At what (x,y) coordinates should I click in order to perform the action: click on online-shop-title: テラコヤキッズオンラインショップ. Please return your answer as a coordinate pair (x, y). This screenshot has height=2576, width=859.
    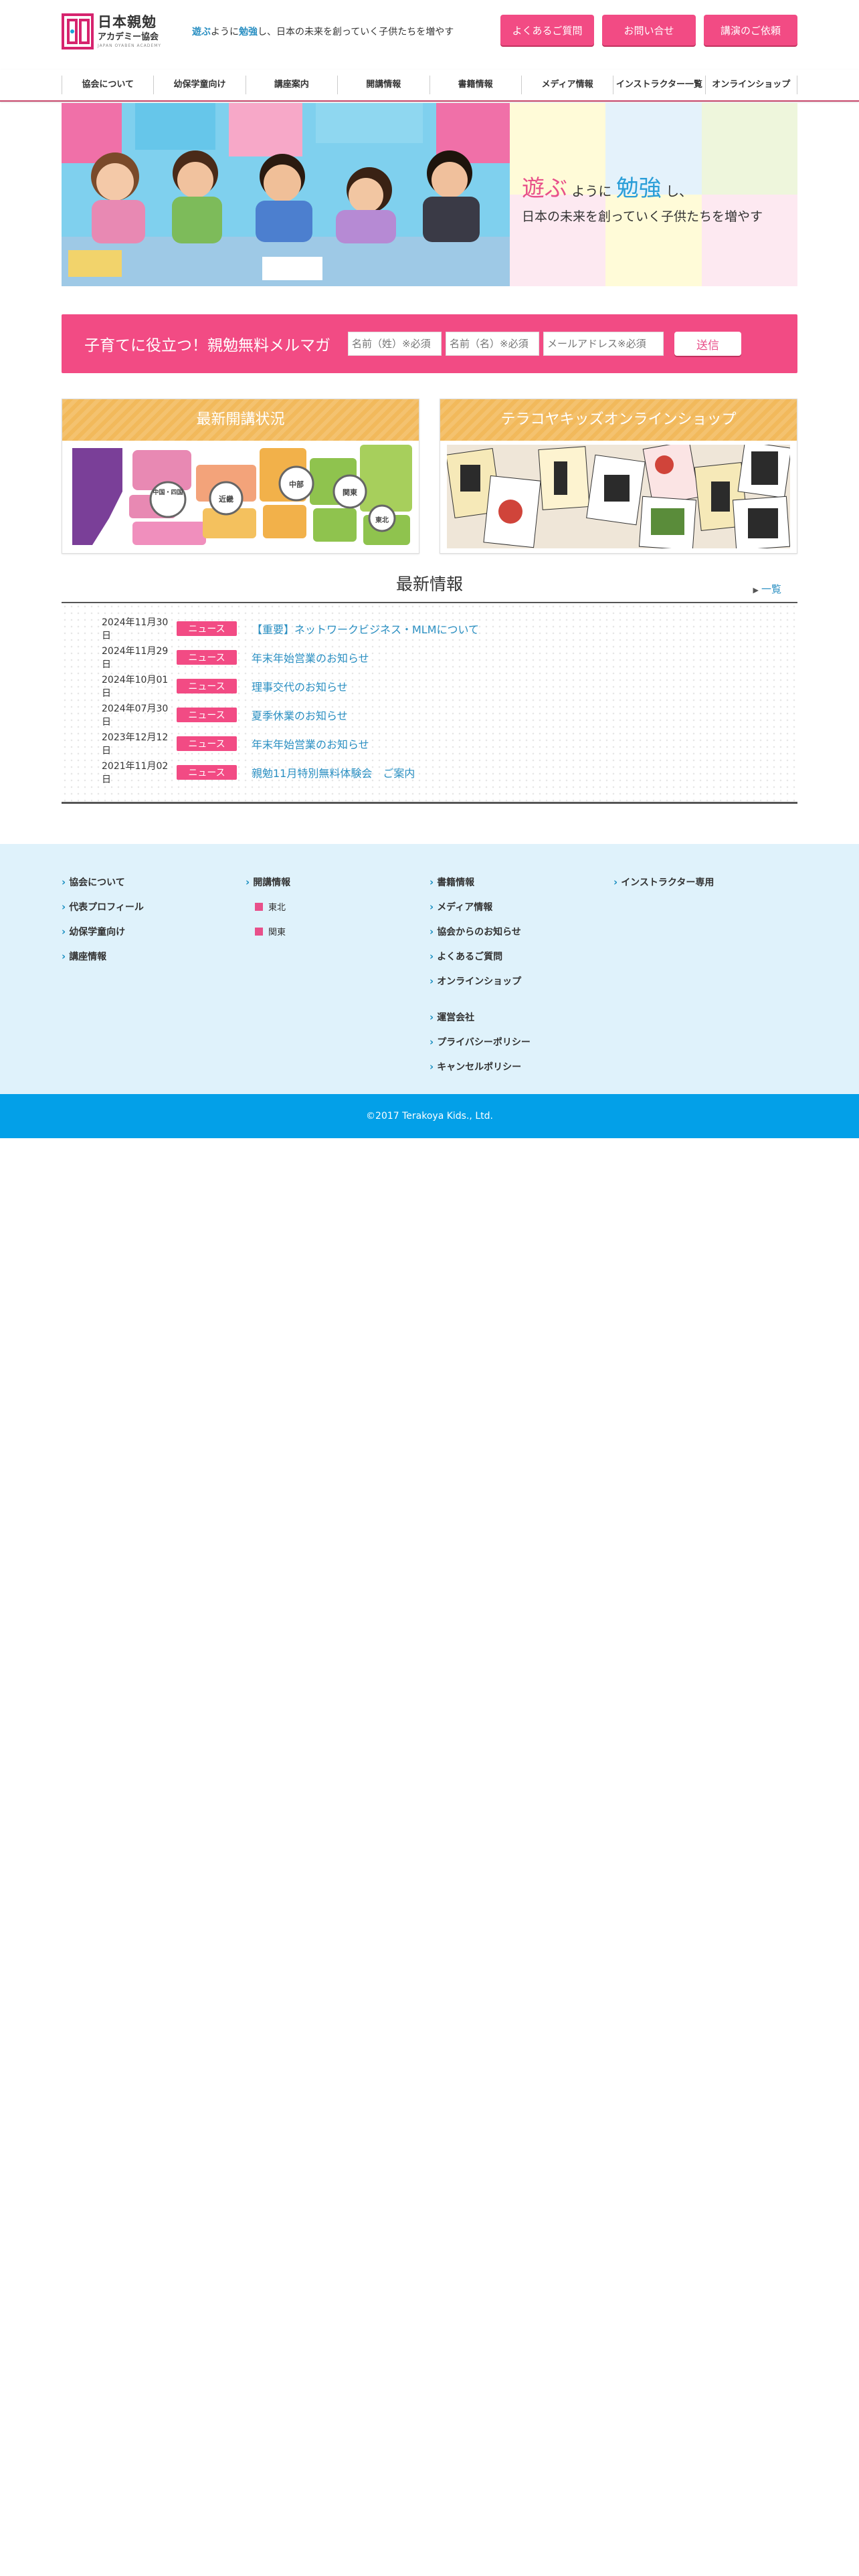
    Looking at the image, I should click on (618, 420).